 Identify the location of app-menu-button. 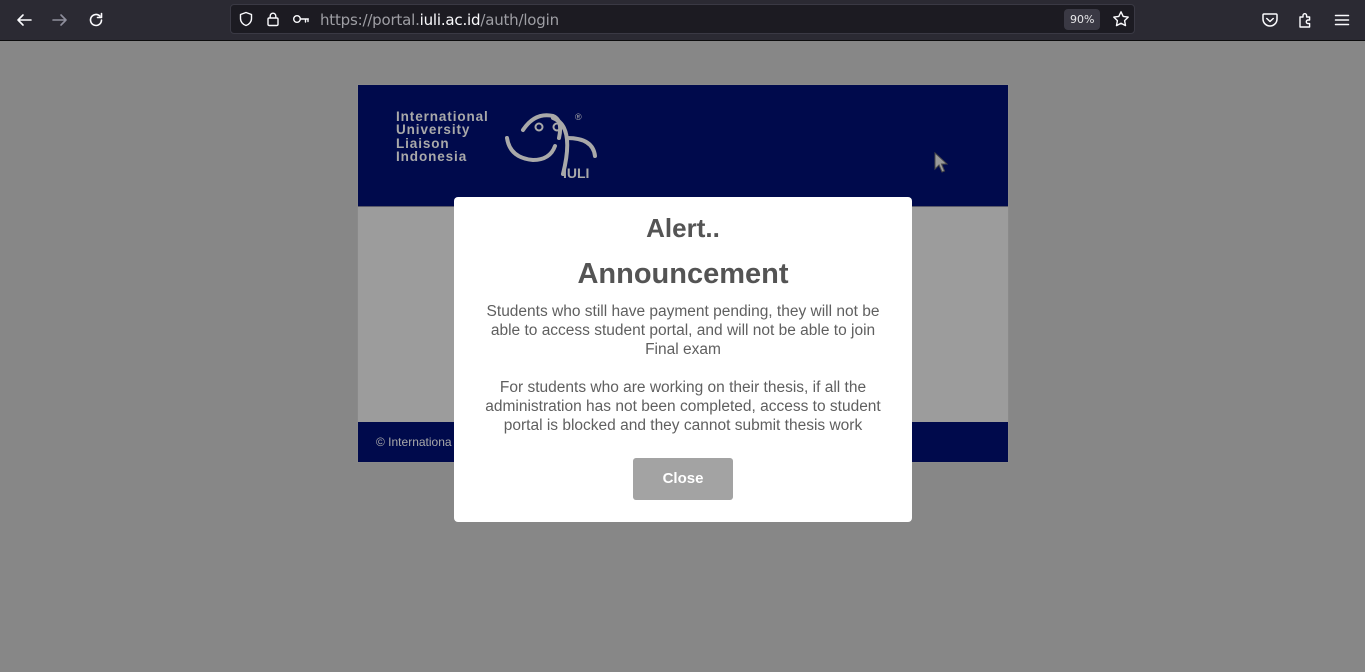
(1342, 20).